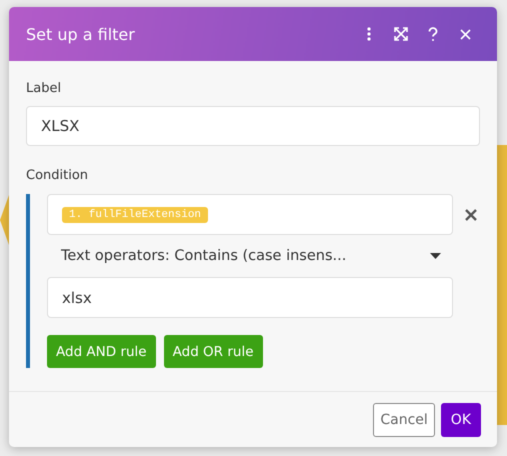 The width and height of the screenshot is (507, 456). What do you see at coordinates (404, 419) in the screenshot?
I see `cancel-button: Cancel` at bounding box center [404, 419].